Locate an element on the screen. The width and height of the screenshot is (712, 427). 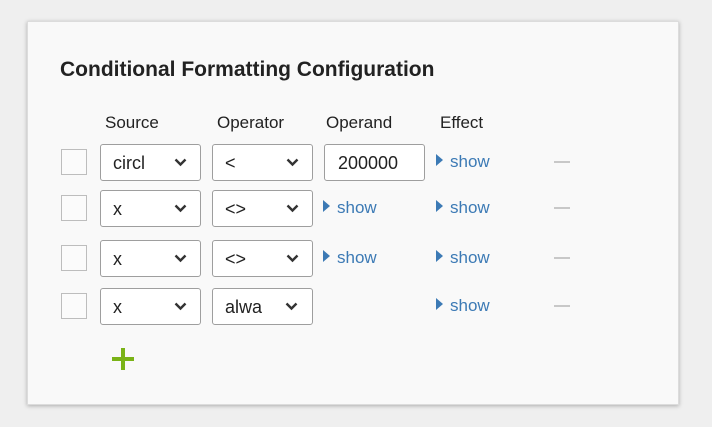
rule-row: circl < 200000 show is located at coordinates (354, 162).